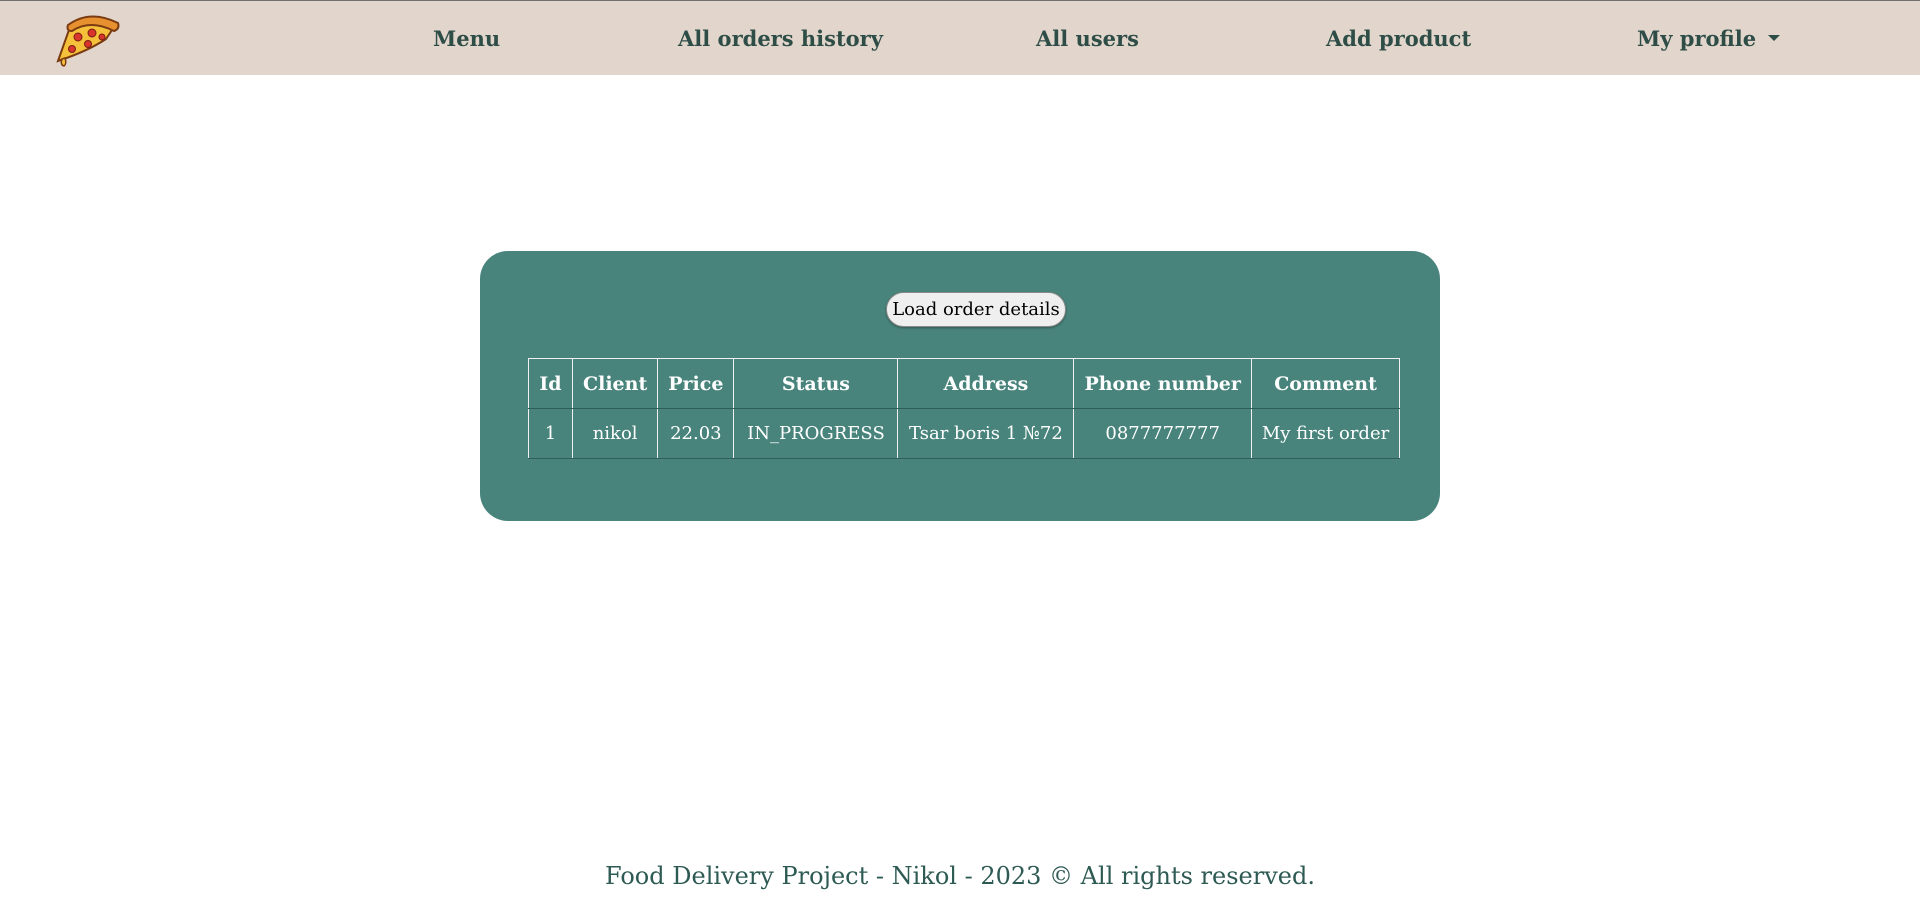 This screenshot has width=1920, height=900. Describe the element at coordinates (1398, 38) in the screenshot. I see `nav-add-product: Add product` at that location.